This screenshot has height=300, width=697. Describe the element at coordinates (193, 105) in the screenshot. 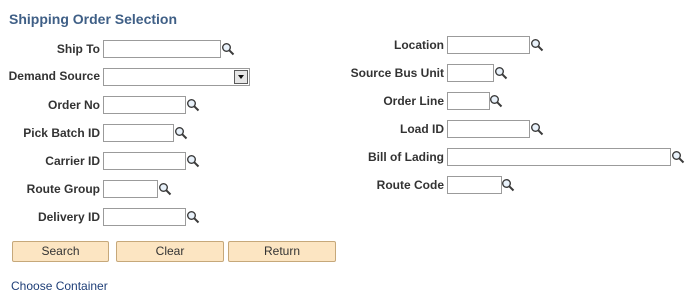

I see `order-no-lookup-icon` at that location.